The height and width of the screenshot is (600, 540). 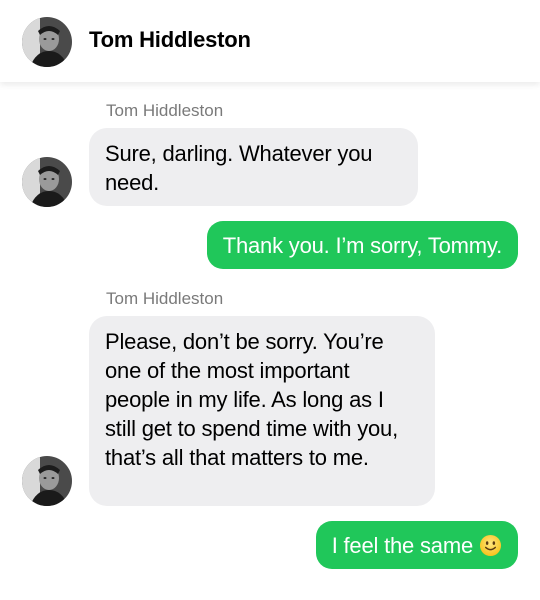 I want to click on slightly-smiling-face-icon, so click(x=490, y=545).